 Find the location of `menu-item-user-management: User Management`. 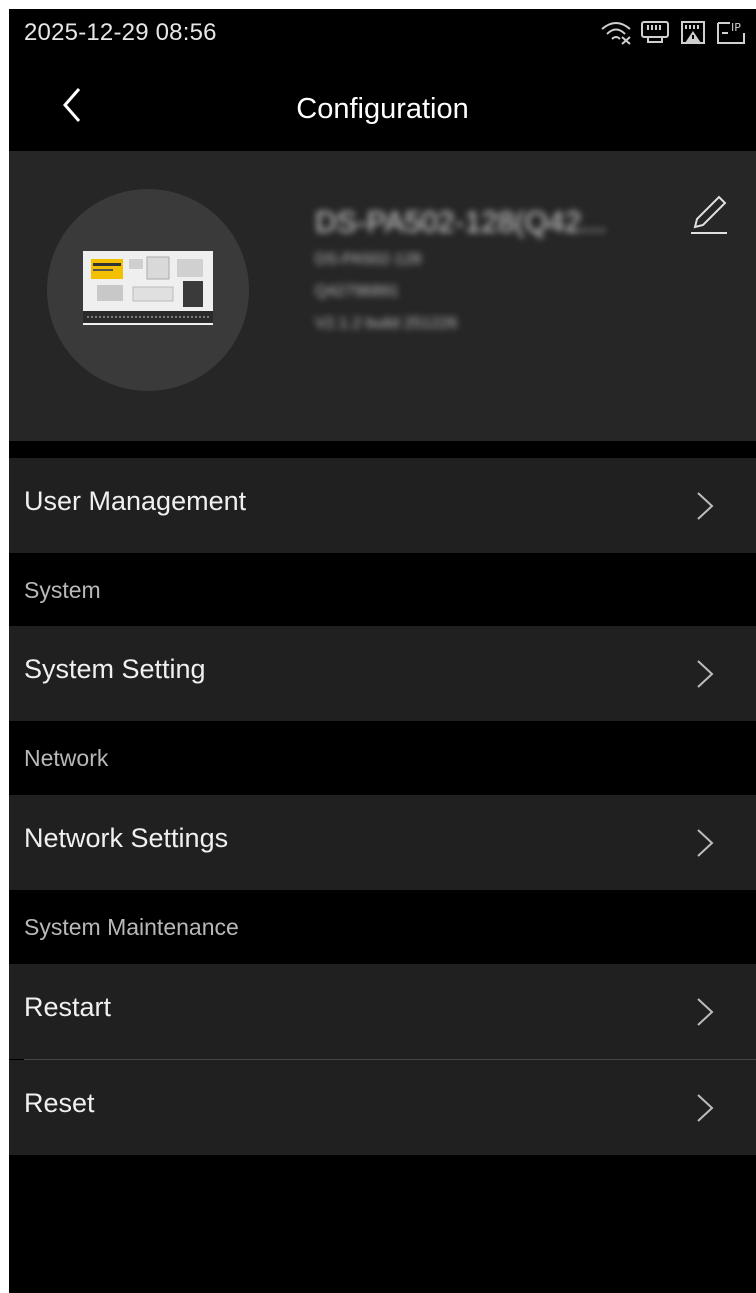

menu-item-user-management: User Management is located at coordinates (382, 505).